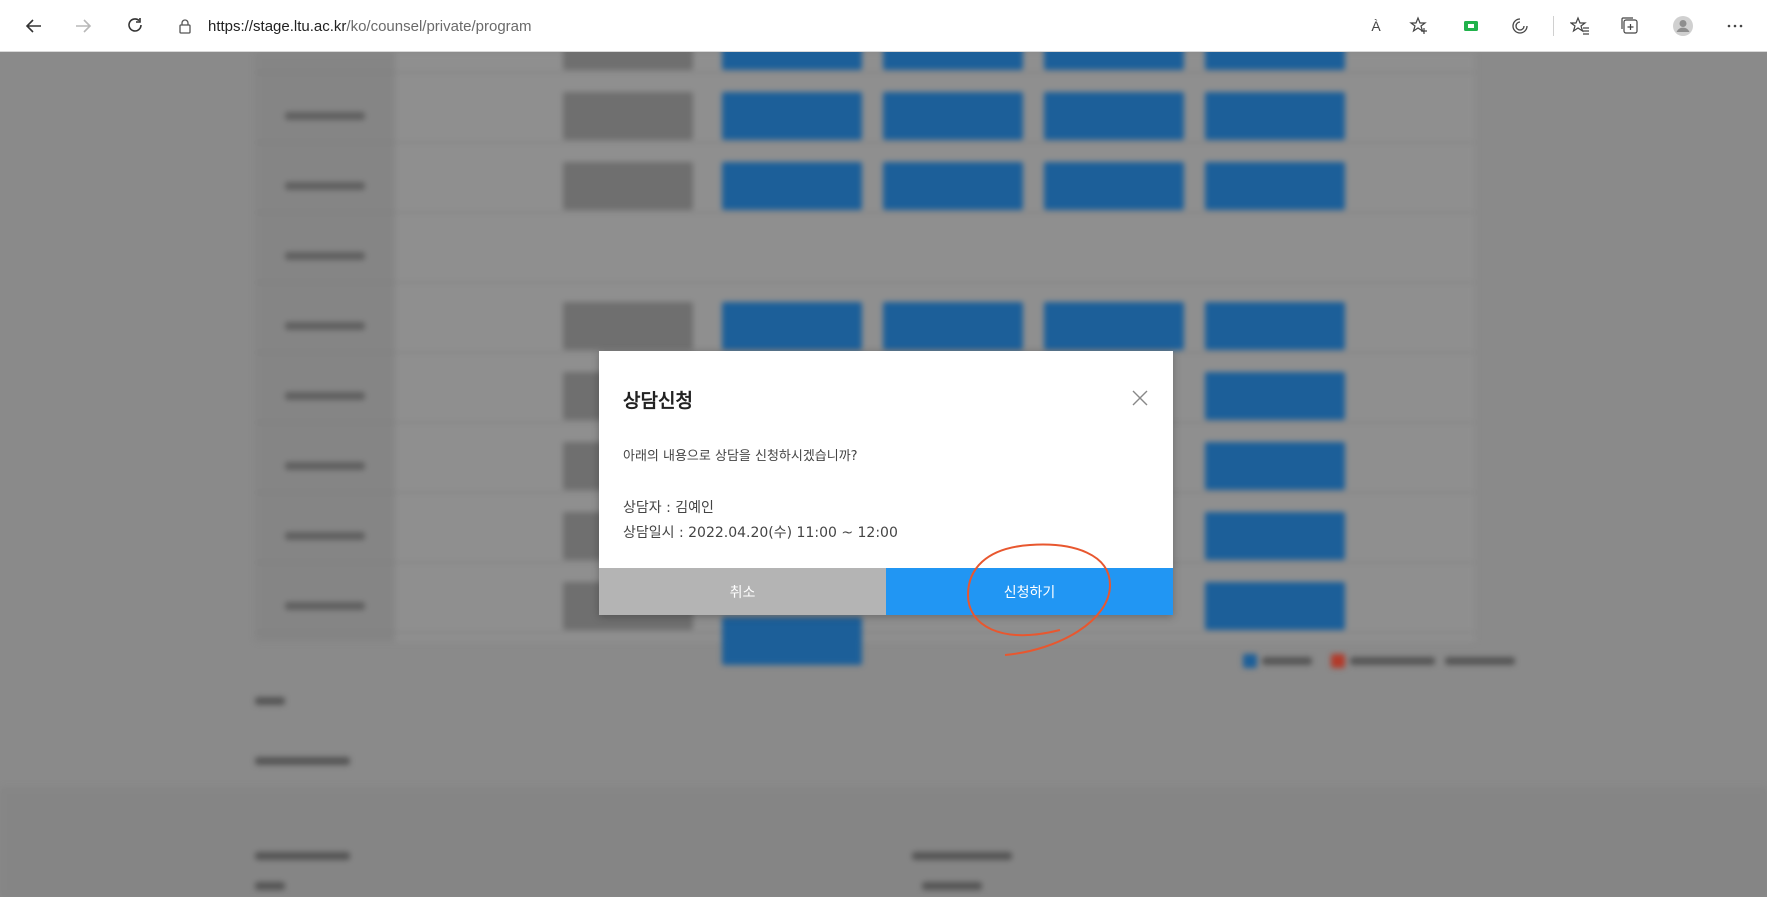 This screenshot has width=1767, height=897. I want to click on read-aloud-label: À, so click(1376, 26).